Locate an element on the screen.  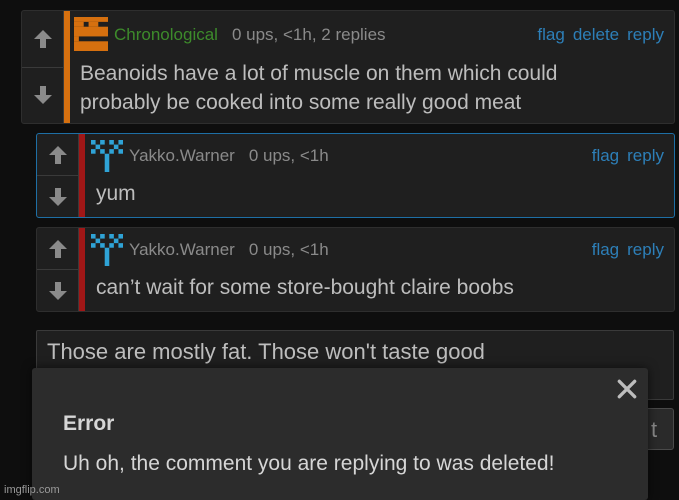
username: Chronological is located at coordinates (166, 35).